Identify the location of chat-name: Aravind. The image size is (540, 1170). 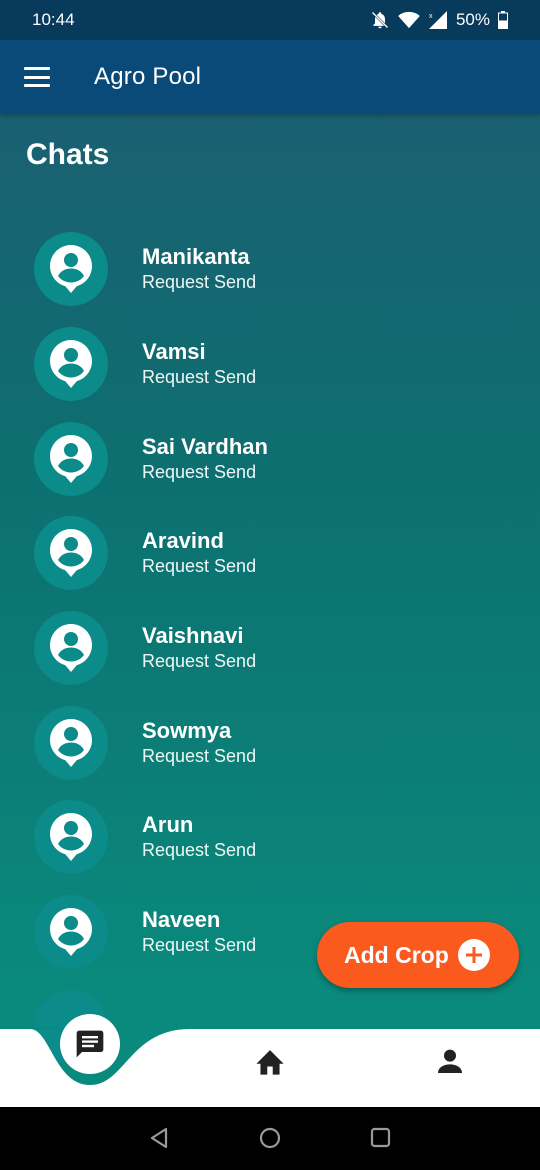
(183, 541).